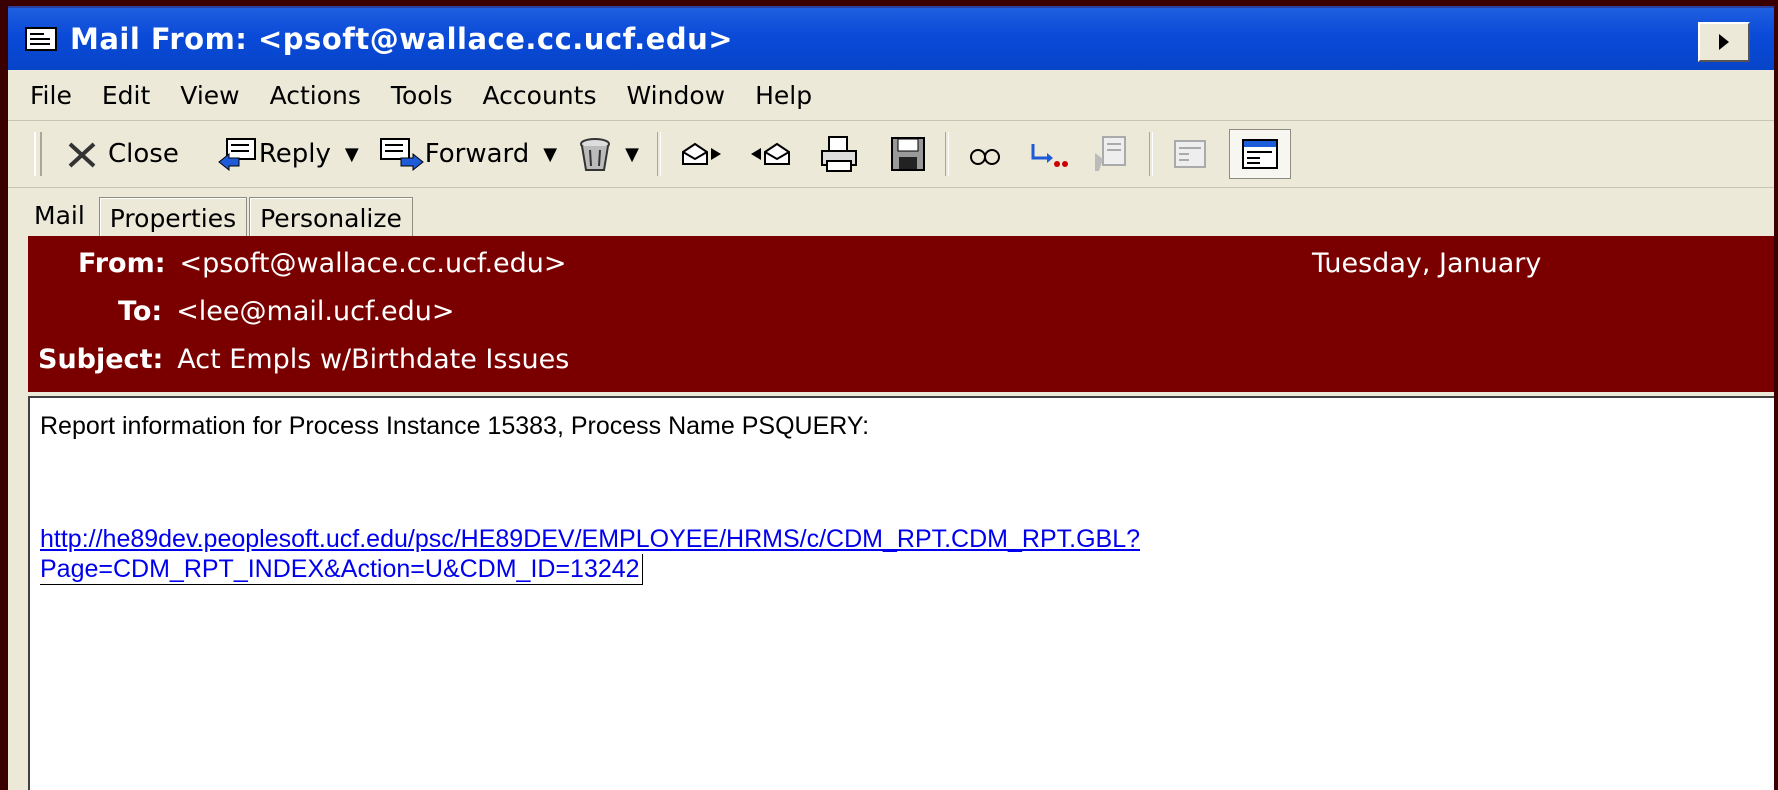  What do you see at coordinates (373, 263) in the screenshot?
I see `from-value: <psoft@wallace.cc.ucf.edu>` at bounding box center [373, 263].